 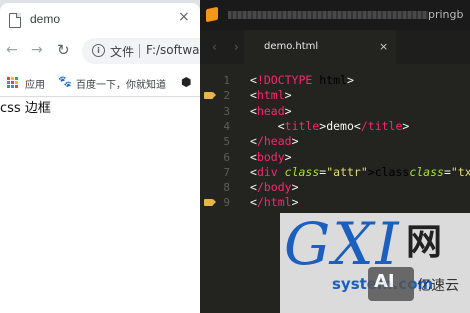 What do you see at coordinates (271, 111) in the screenshot?
I see `code-line: <head>` at bounding box center [271, 111].